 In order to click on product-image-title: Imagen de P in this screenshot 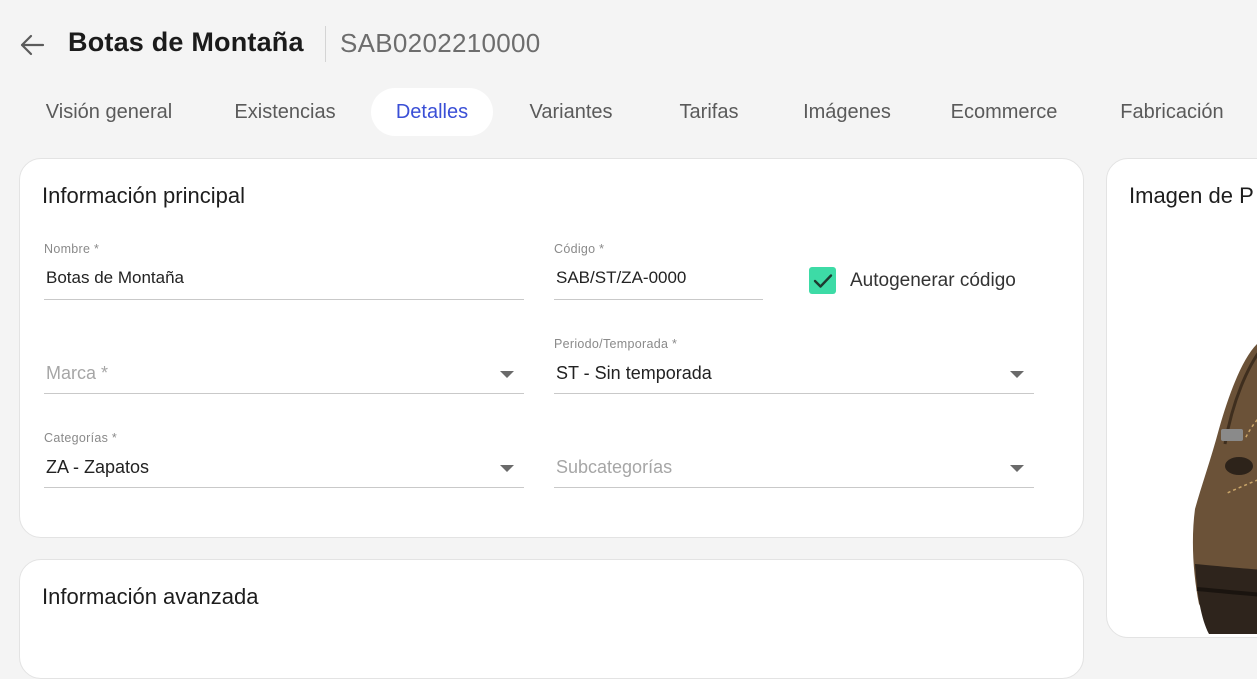, I will do `click(1191, 195)`.